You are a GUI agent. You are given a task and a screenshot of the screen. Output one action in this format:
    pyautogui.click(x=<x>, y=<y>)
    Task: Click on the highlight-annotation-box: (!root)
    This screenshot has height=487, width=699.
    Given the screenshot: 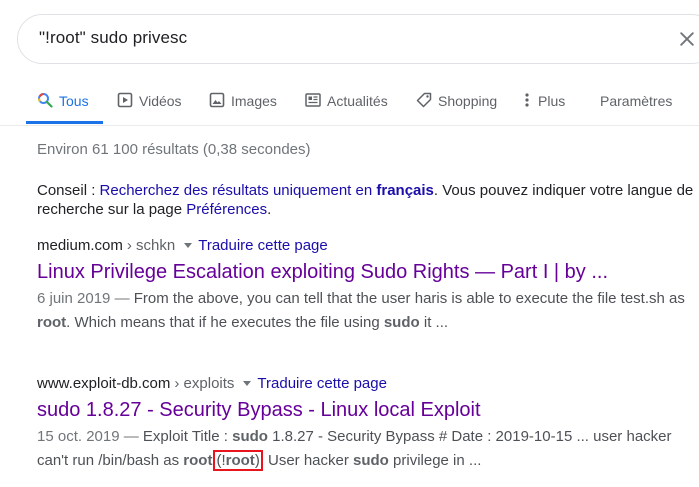 What is the action you would take?
    pyautogui.click(x=238, y=460)
    